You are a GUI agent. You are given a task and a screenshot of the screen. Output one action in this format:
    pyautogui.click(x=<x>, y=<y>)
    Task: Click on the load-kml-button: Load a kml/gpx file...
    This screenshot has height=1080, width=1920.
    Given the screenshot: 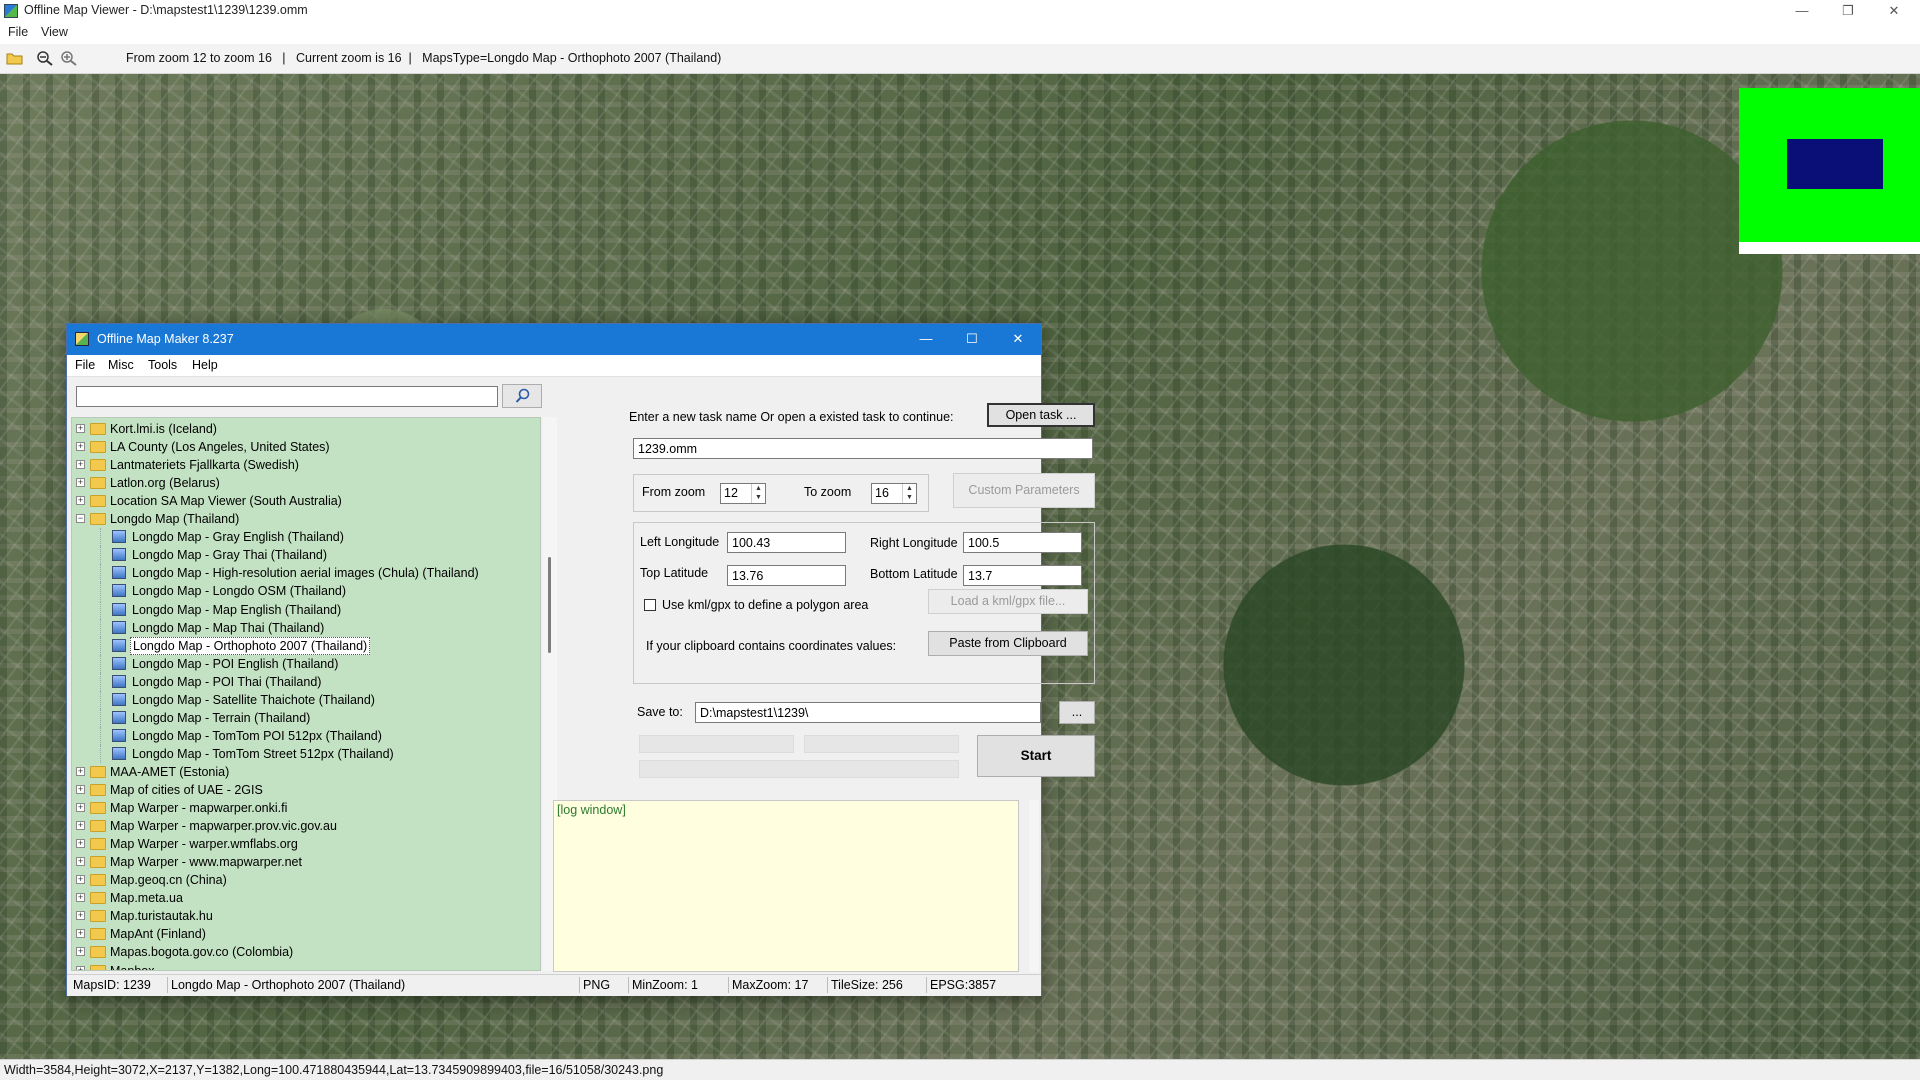 What is the action you would take?
    pyautogui.click(x=1008, y=601)
    